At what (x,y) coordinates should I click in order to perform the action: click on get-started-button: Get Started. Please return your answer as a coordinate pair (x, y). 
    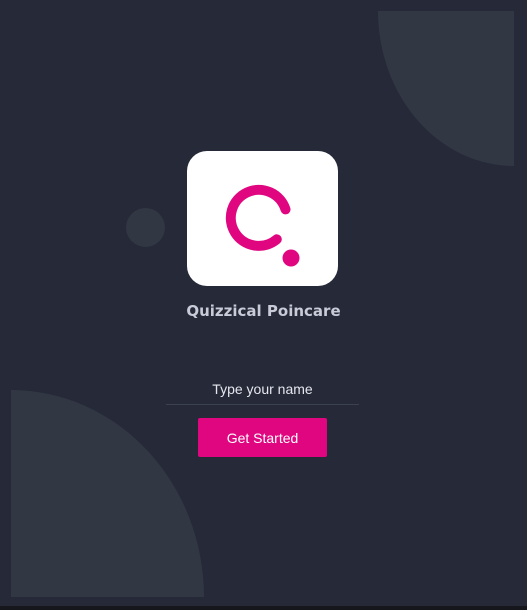
    Looking at the image, I should click on (262, 437).